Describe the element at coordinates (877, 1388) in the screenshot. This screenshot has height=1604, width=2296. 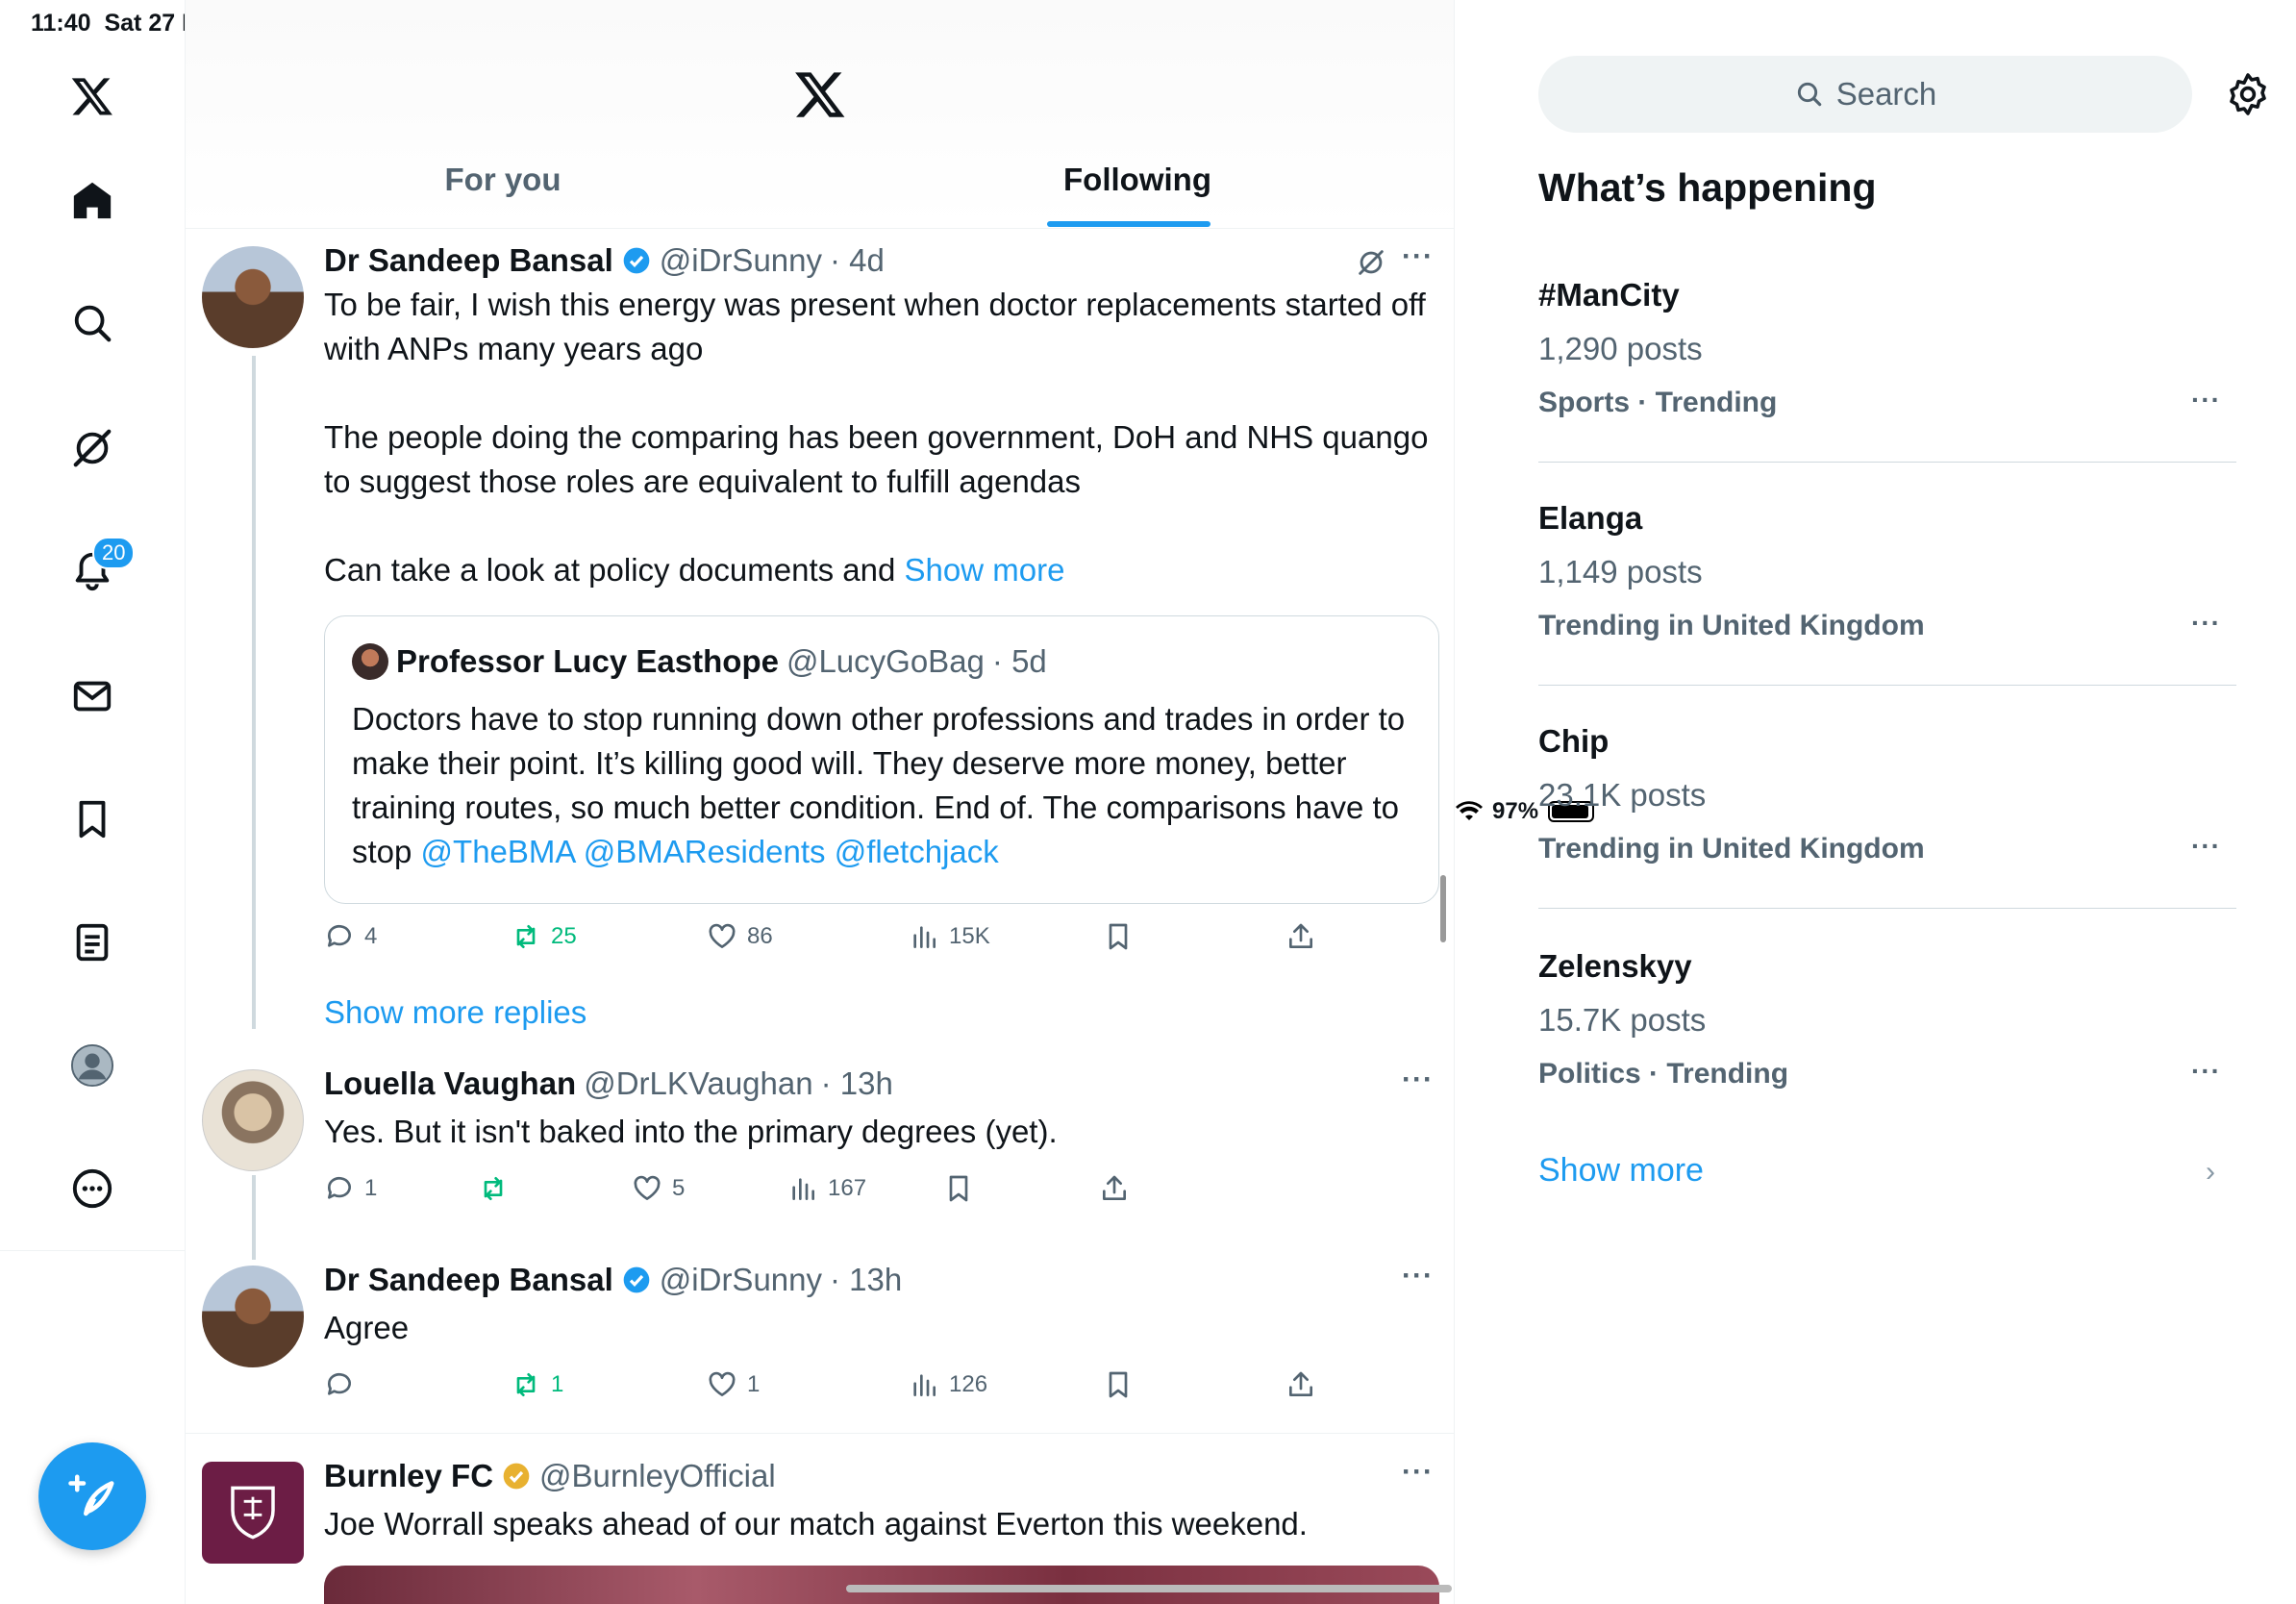
I see `tweet-actions: 1 1 126` at that location.